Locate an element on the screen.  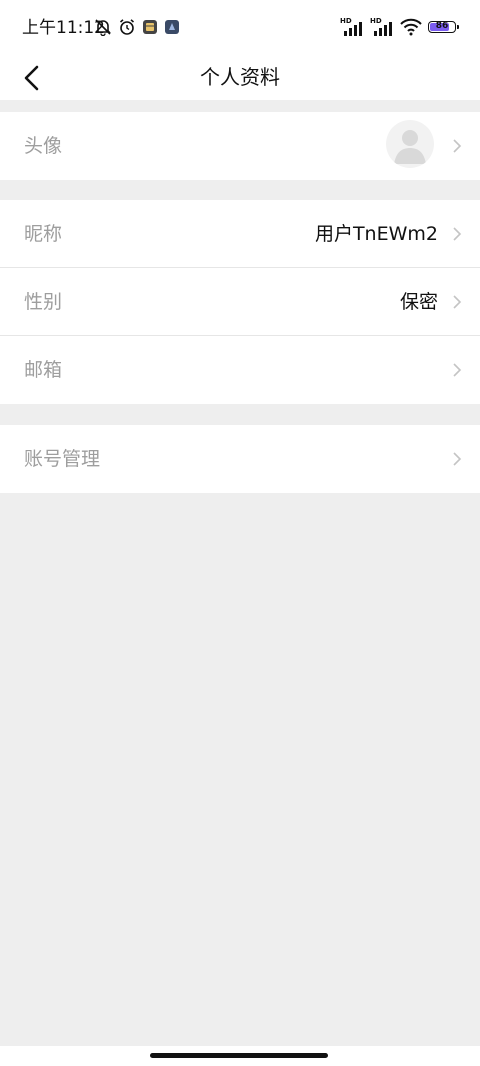
signal-2-icon: HD is located at coordinates (382, 26).